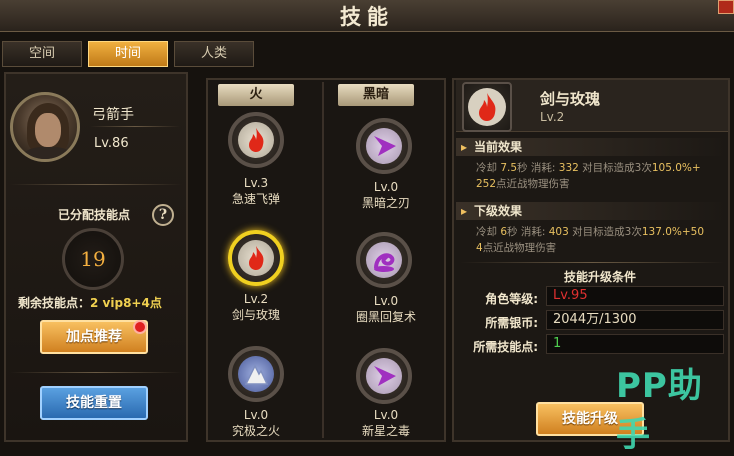 This screenshot has height=456, width=734. What do you see at coordinates (568, 168) in the screenshot?
I see `effect-value: 332` at bounding box center [568, 168].